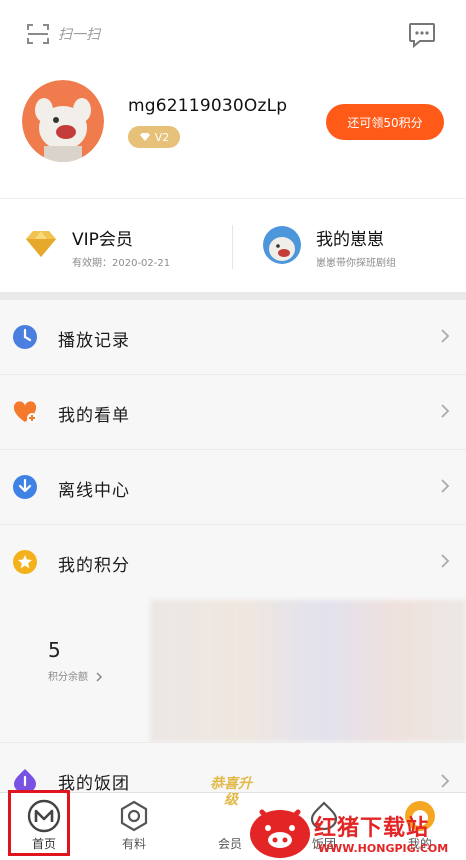  Describe the element at coordinates (144, 137) in the screenshot. I see `diamond-icon` at that location.